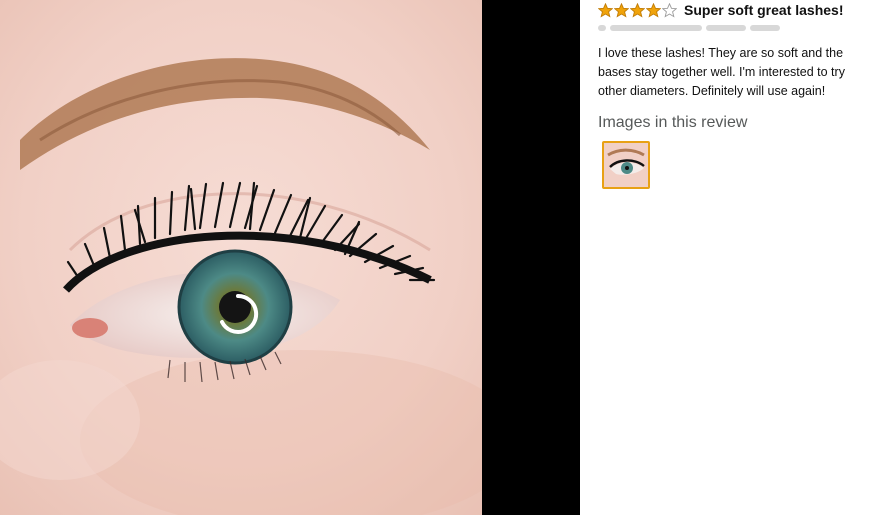 Image resolution: width=871 pixels, height=515 pixels. Describe the element at coordinates (602, 28) in the screenshot. I see `avatar-placeholder` at that location.